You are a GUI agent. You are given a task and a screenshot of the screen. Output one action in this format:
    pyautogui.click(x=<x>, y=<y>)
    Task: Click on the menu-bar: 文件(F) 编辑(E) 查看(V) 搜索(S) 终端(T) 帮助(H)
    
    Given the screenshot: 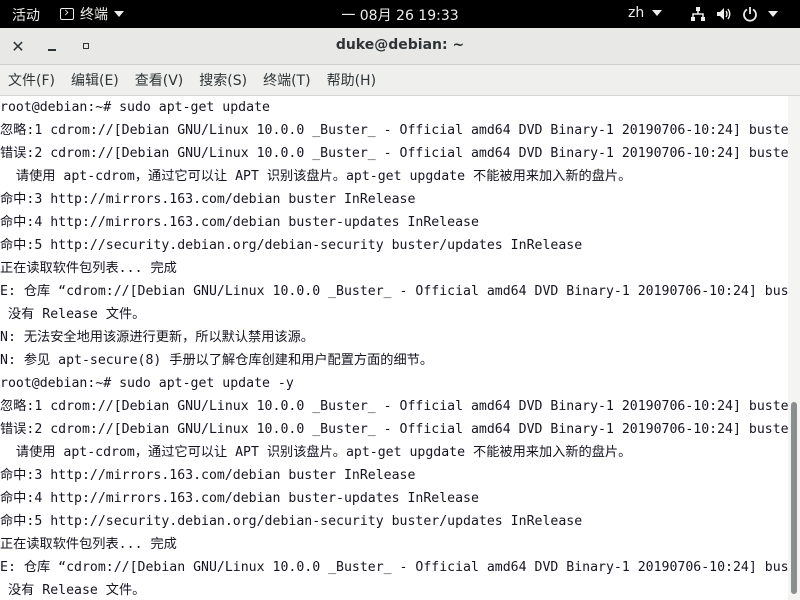 What is the action you would take?
    pyautogui.click(x=400, y=80)
    